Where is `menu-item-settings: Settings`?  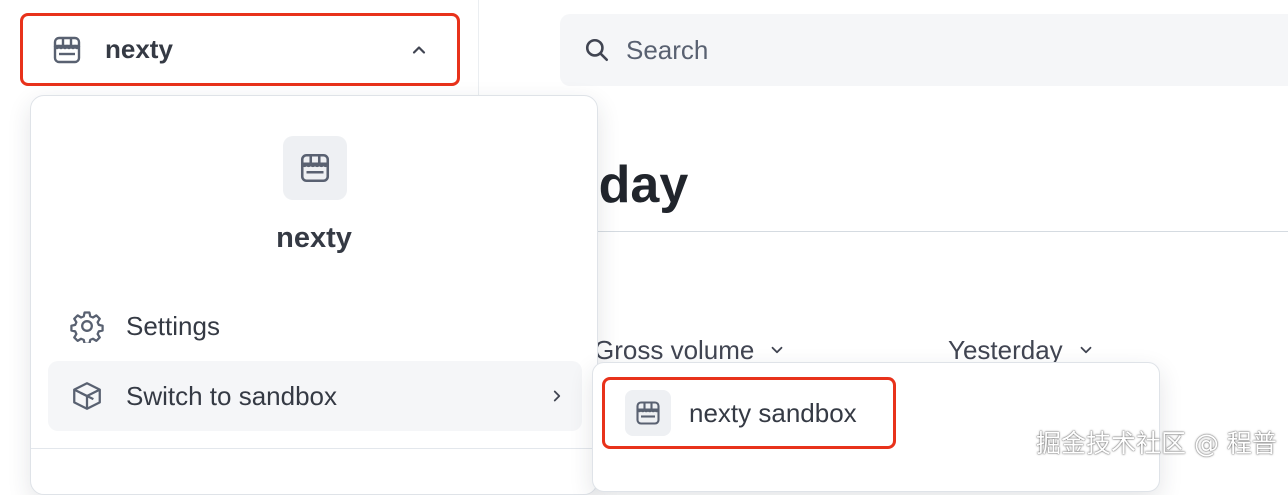 menu-item-settings: Settings is located at coordinates (315, 326).